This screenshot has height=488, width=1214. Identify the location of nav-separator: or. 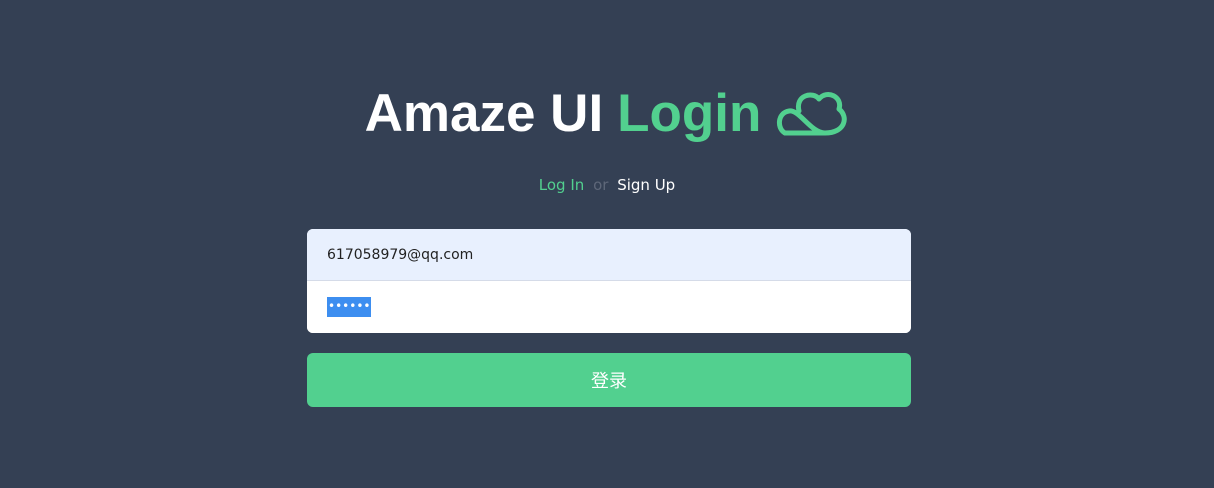
(601, 185).